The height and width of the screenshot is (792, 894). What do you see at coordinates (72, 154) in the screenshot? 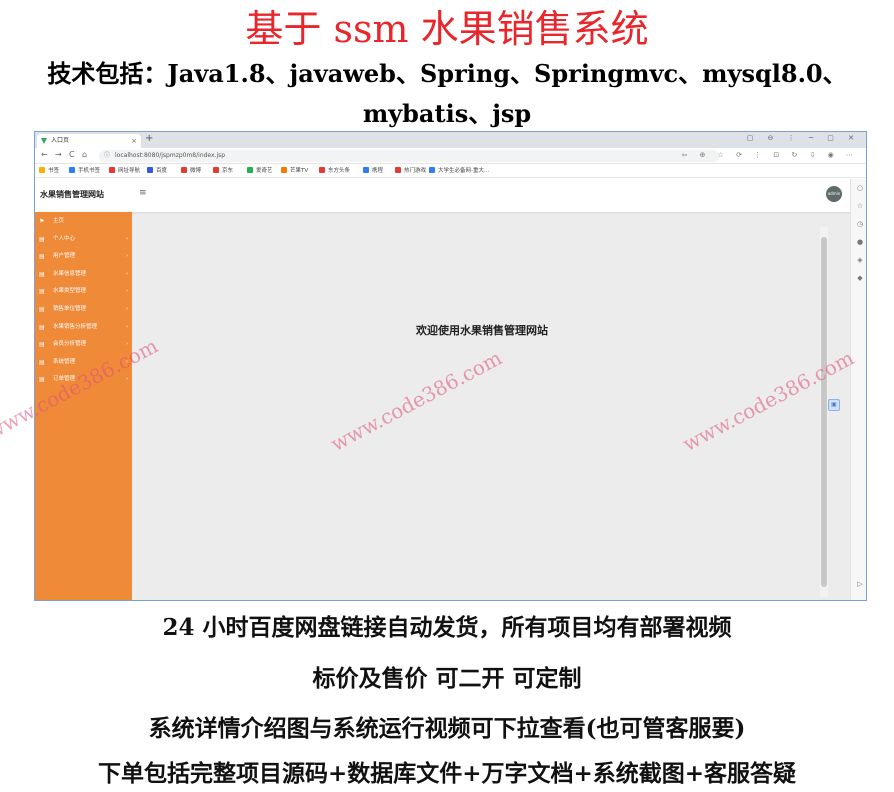
I see `reload-icon: C` at bounding box center [72, 154].